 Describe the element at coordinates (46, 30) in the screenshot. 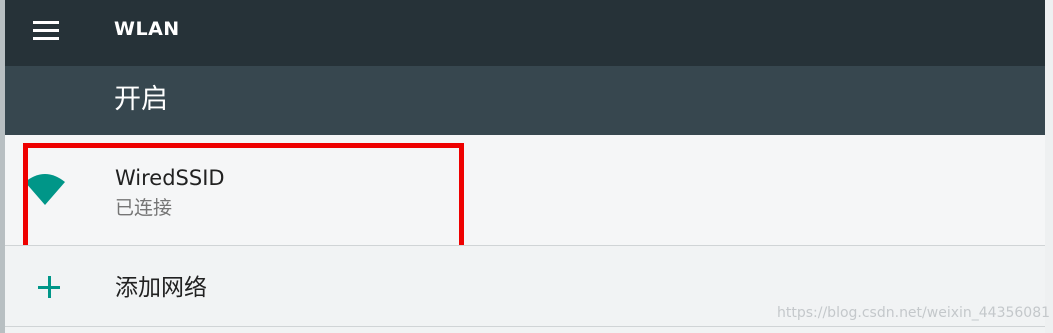

I see `hamburger-menu-icon` at that location.